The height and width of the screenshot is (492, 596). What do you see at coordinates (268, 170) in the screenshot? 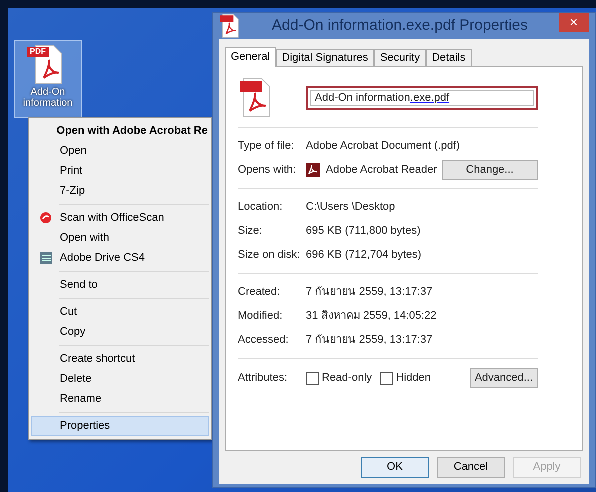
I see `field-label: Opens with:` at bounding box center [268, 170].